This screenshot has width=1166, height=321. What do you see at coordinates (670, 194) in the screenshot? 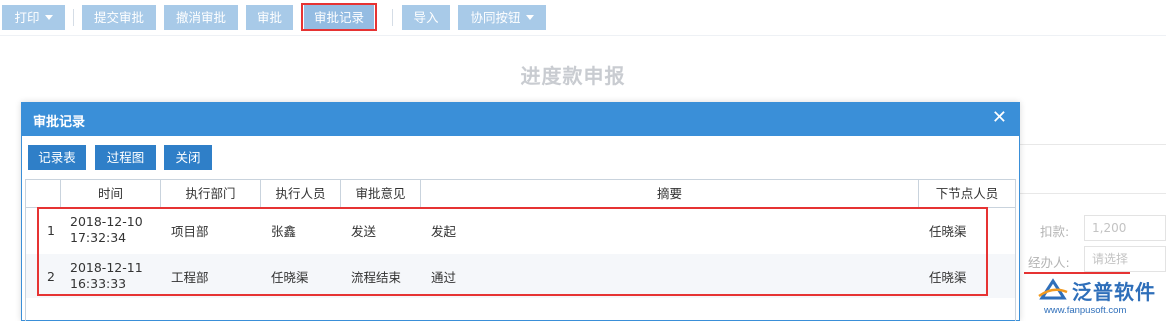
I see `column-header-summary: 摘要` at bounding box center [670, 194].